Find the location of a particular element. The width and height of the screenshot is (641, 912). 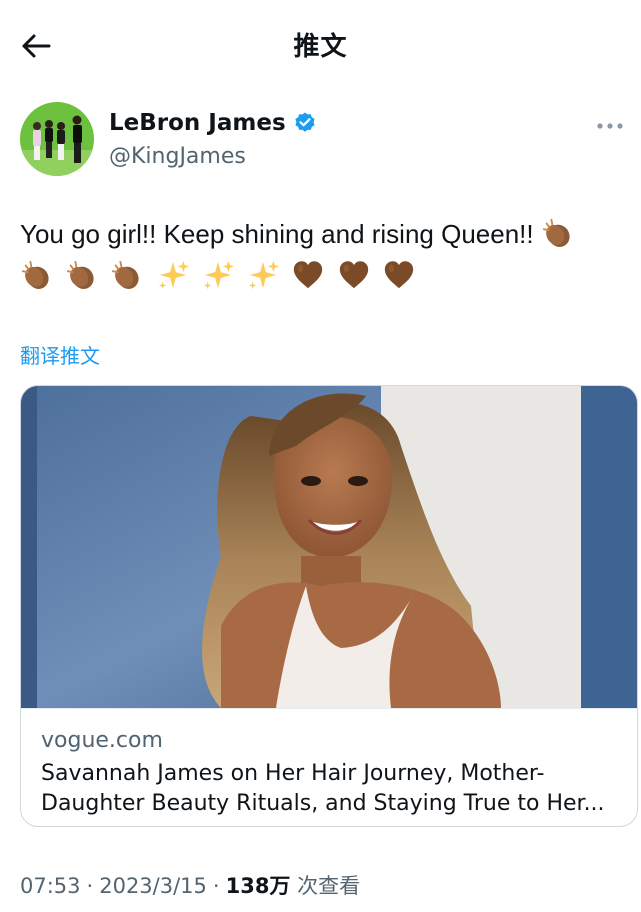

link-domain: vogue.com is located at coordinates (102, 740).